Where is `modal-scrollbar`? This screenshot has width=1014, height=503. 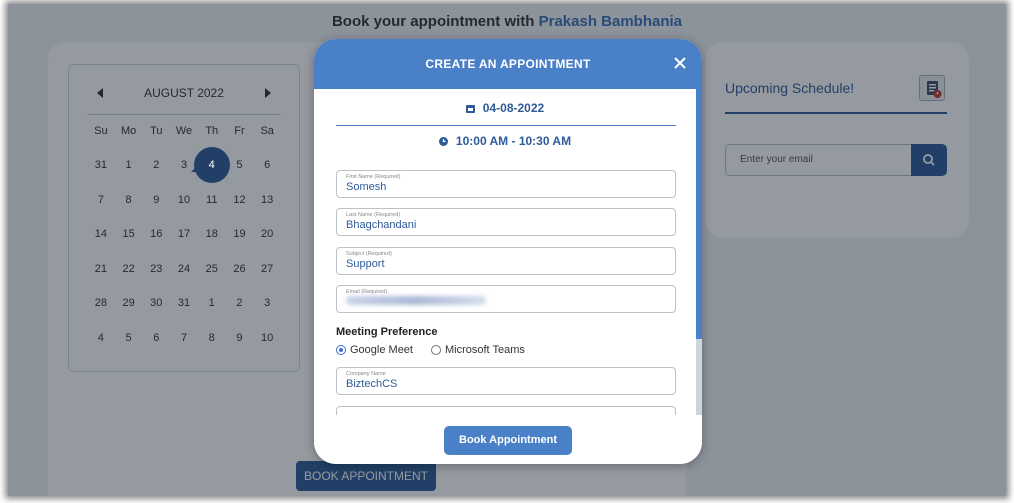
modal-scrollbar is located at coordinates (699, 252).